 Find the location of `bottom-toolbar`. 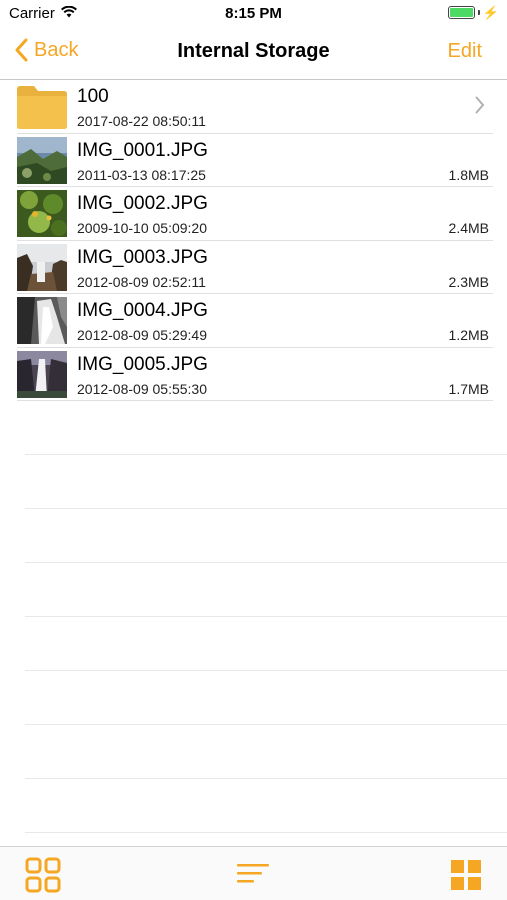

bottom-toolbar is located at coordinates (253, 873).